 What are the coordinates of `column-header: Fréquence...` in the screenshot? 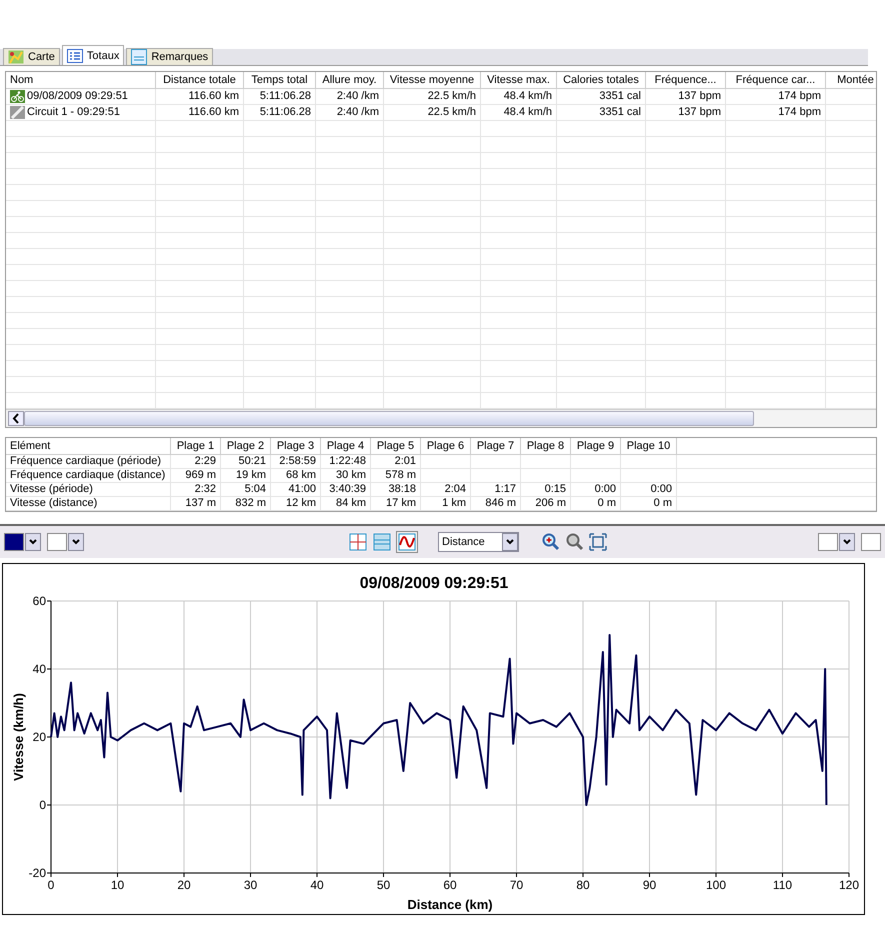 It's located at (686, 80).